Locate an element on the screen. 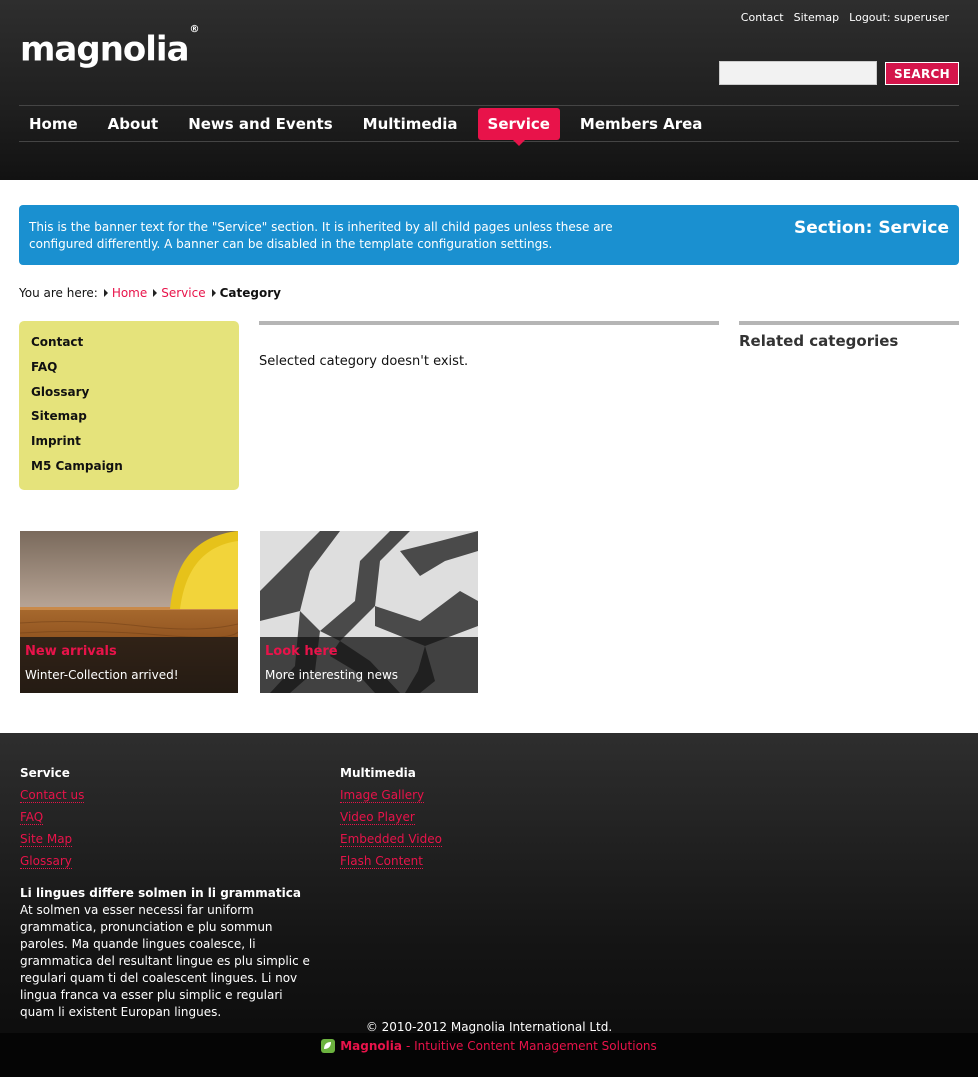 The image size is (978, 1077). footer-link-glossary: Glossary is located at coordinates (46, 861).